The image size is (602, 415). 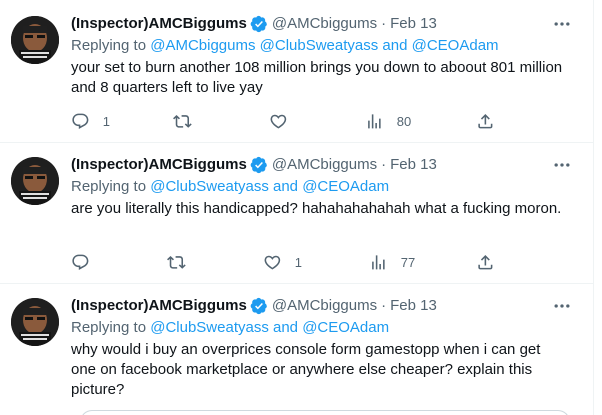 I want to click on views-button: 77, so click(x=392, y=262).